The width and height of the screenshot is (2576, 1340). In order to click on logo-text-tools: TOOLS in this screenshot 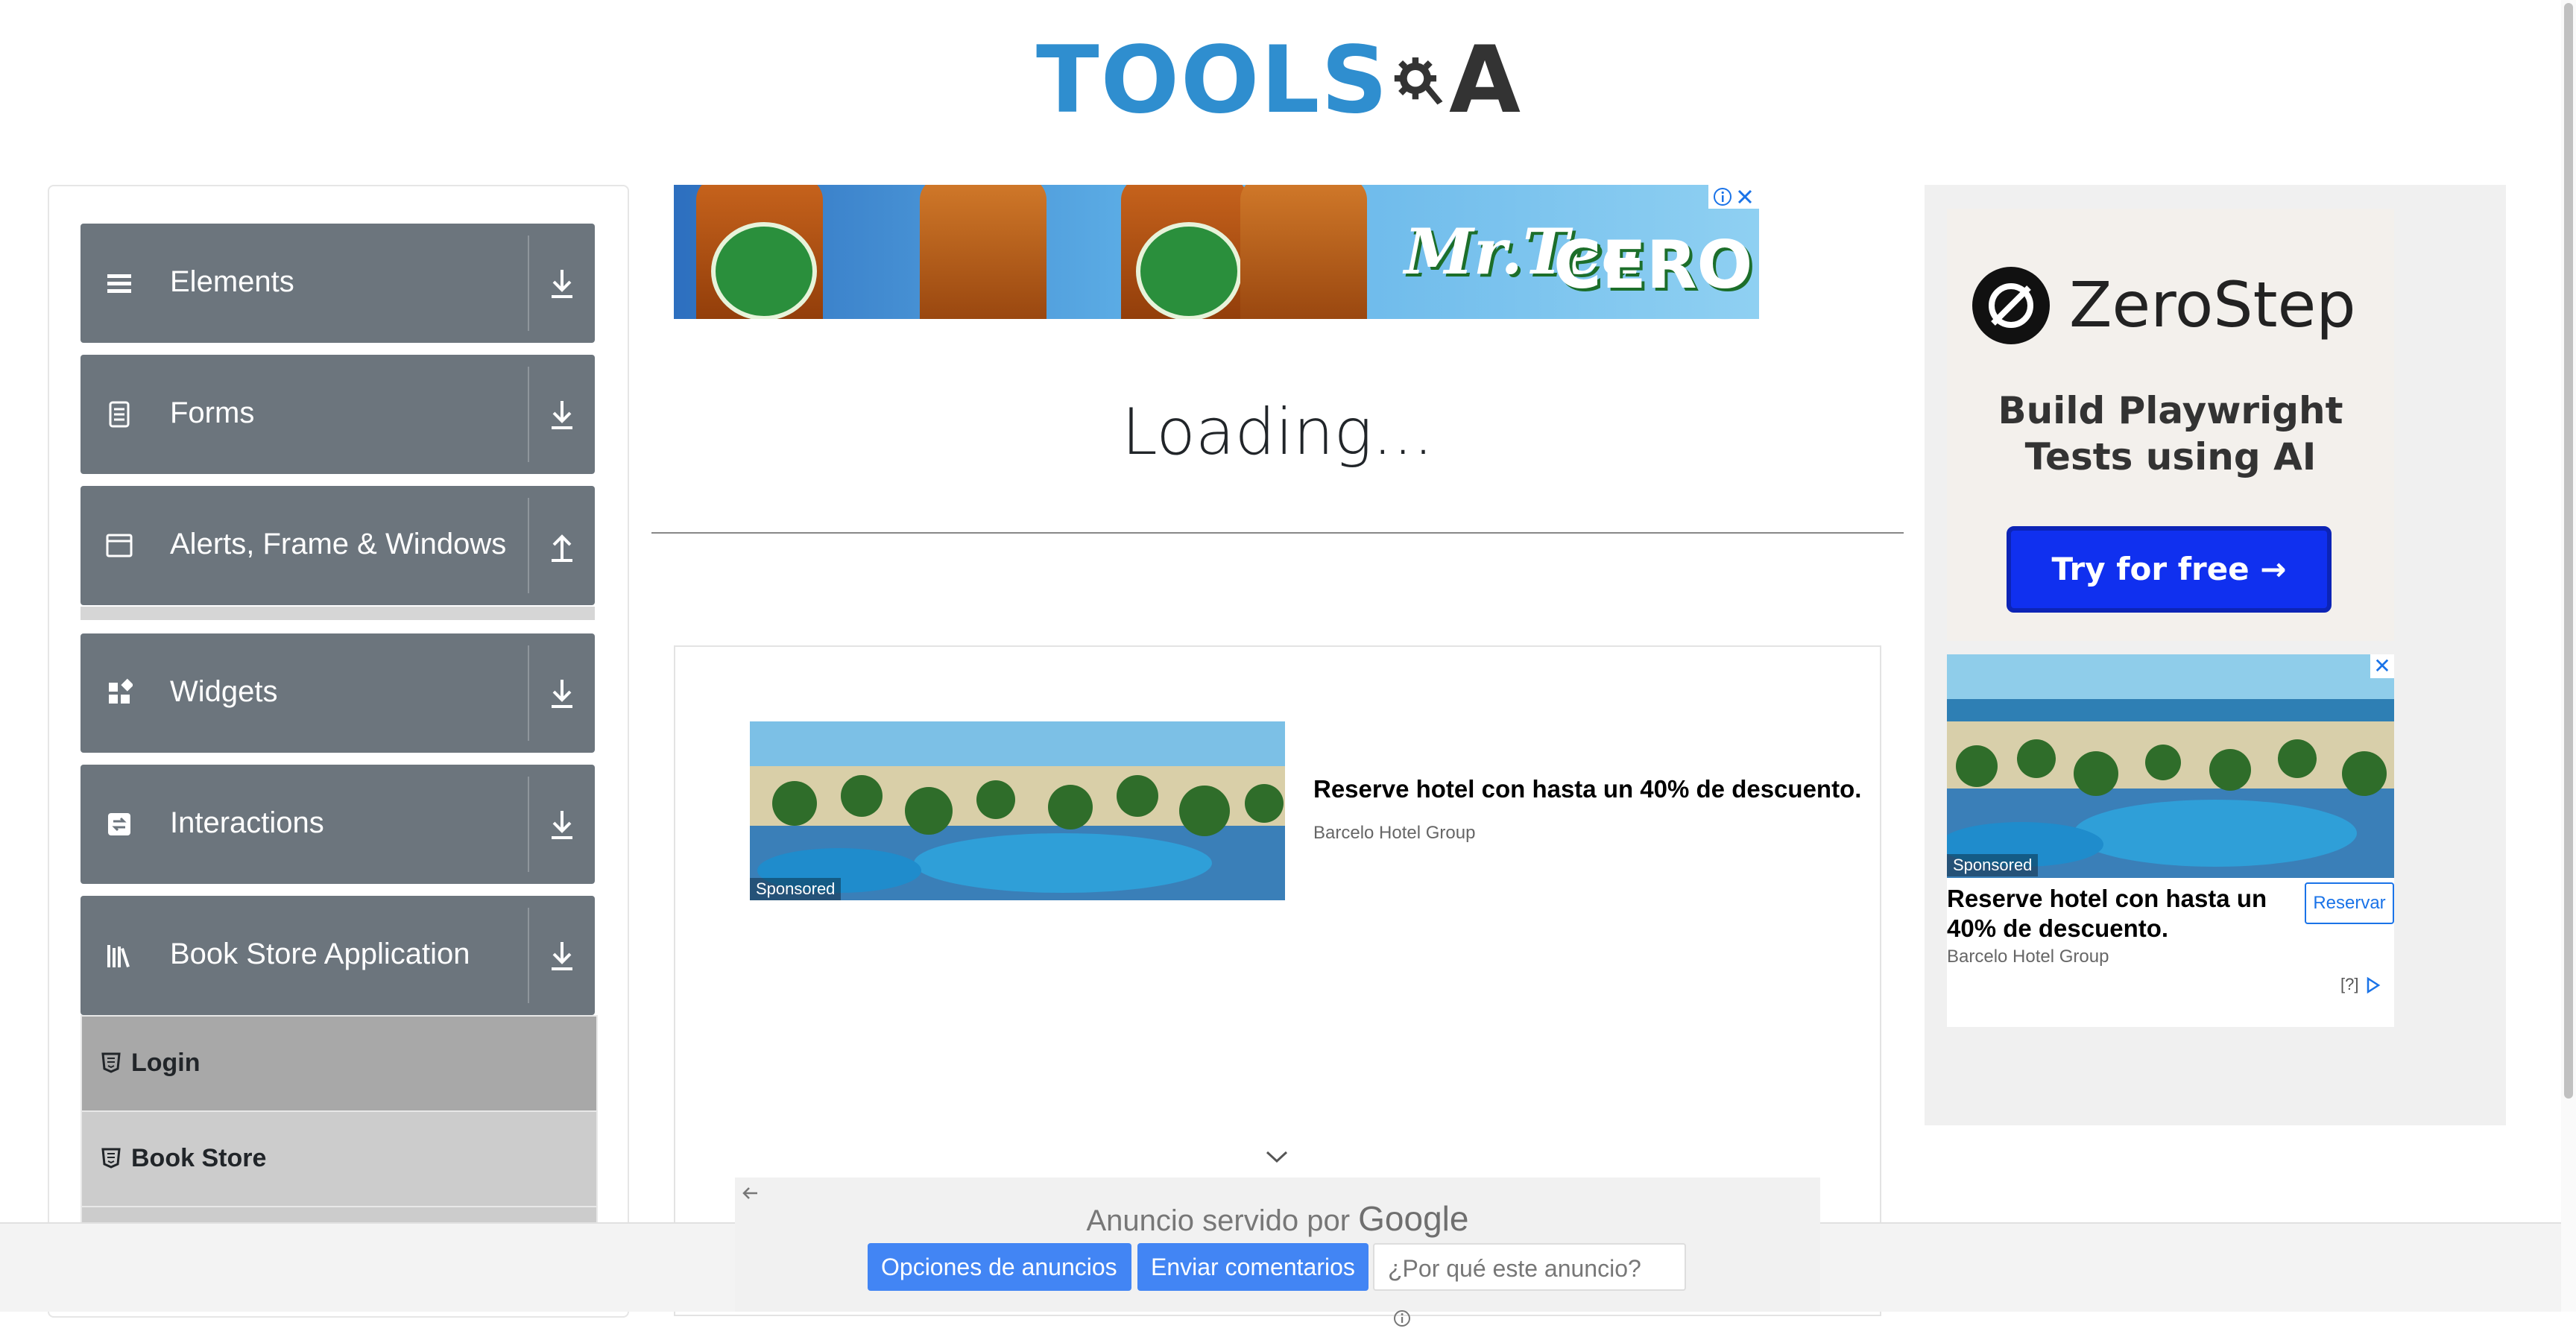, I will do `click(1212, 81)`.